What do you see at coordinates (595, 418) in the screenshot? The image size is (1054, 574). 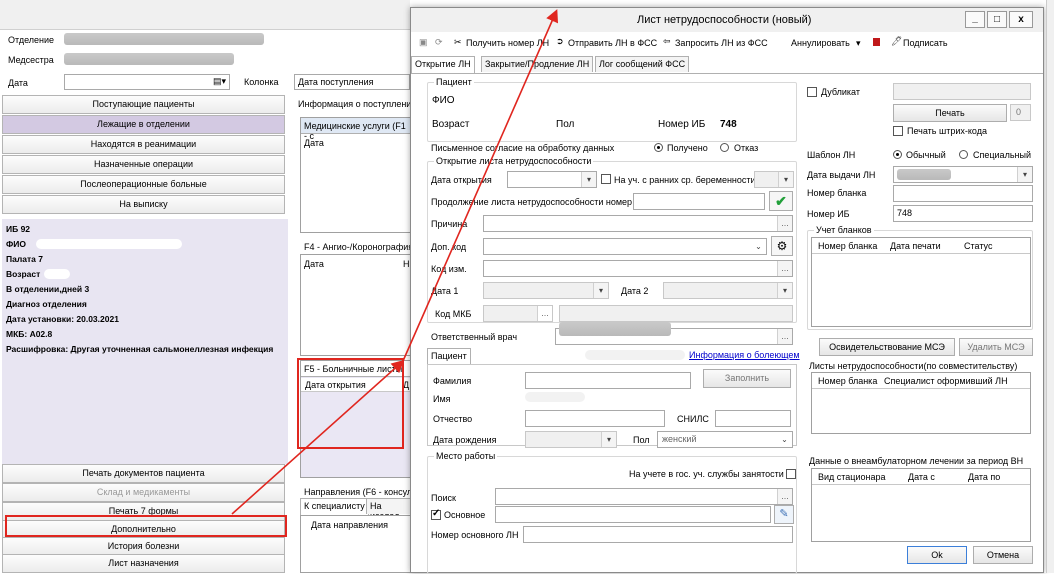 I see `patronymic-input` at bounding box center [595, 418].